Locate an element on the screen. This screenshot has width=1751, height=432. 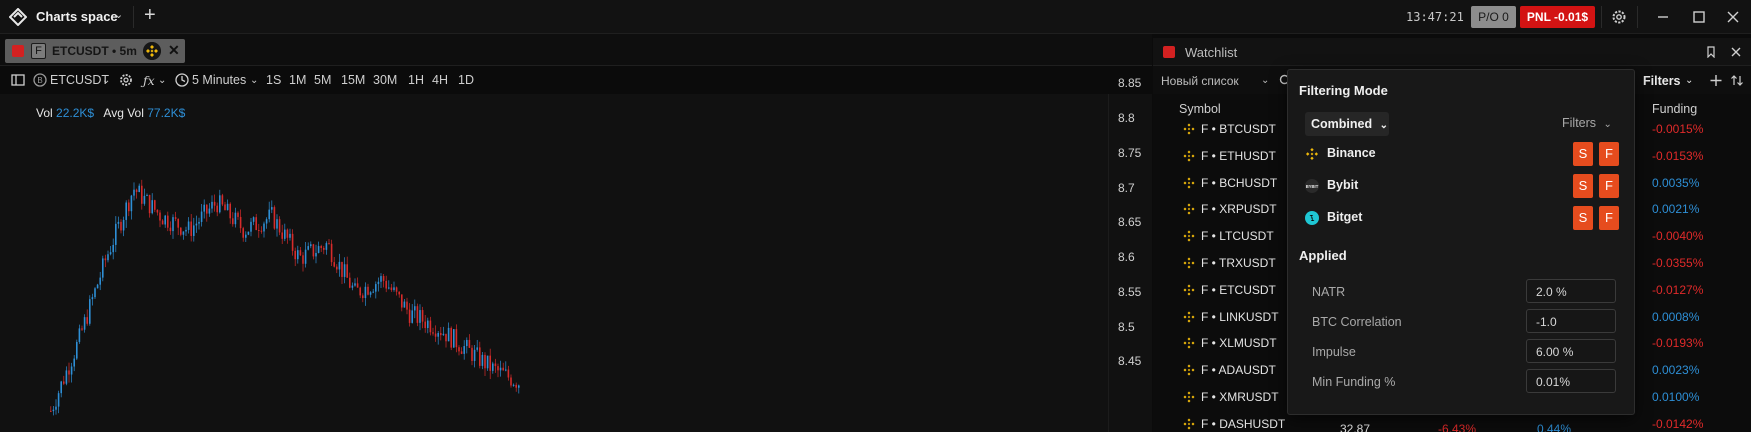
tab-color-marker is located at coordinates (18, 51).